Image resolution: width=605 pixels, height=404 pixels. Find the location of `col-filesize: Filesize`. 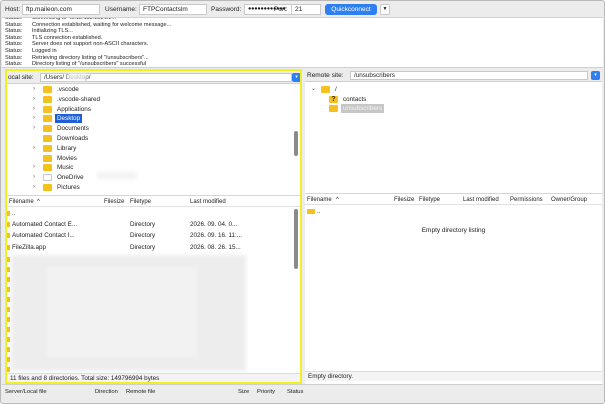

col-filesize: Filesize is located at coordinates (114, 202).